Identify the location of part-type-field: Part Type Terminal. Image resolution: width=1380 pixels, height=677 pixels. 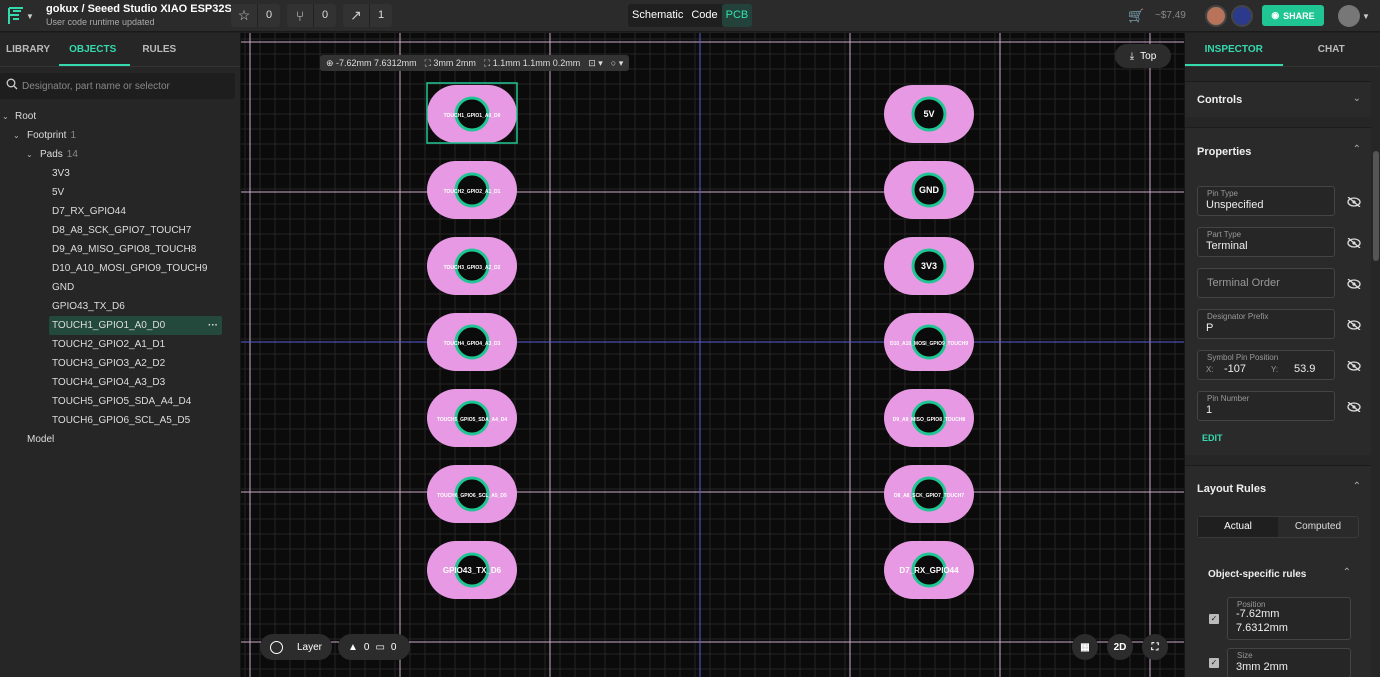
(1266, 242).